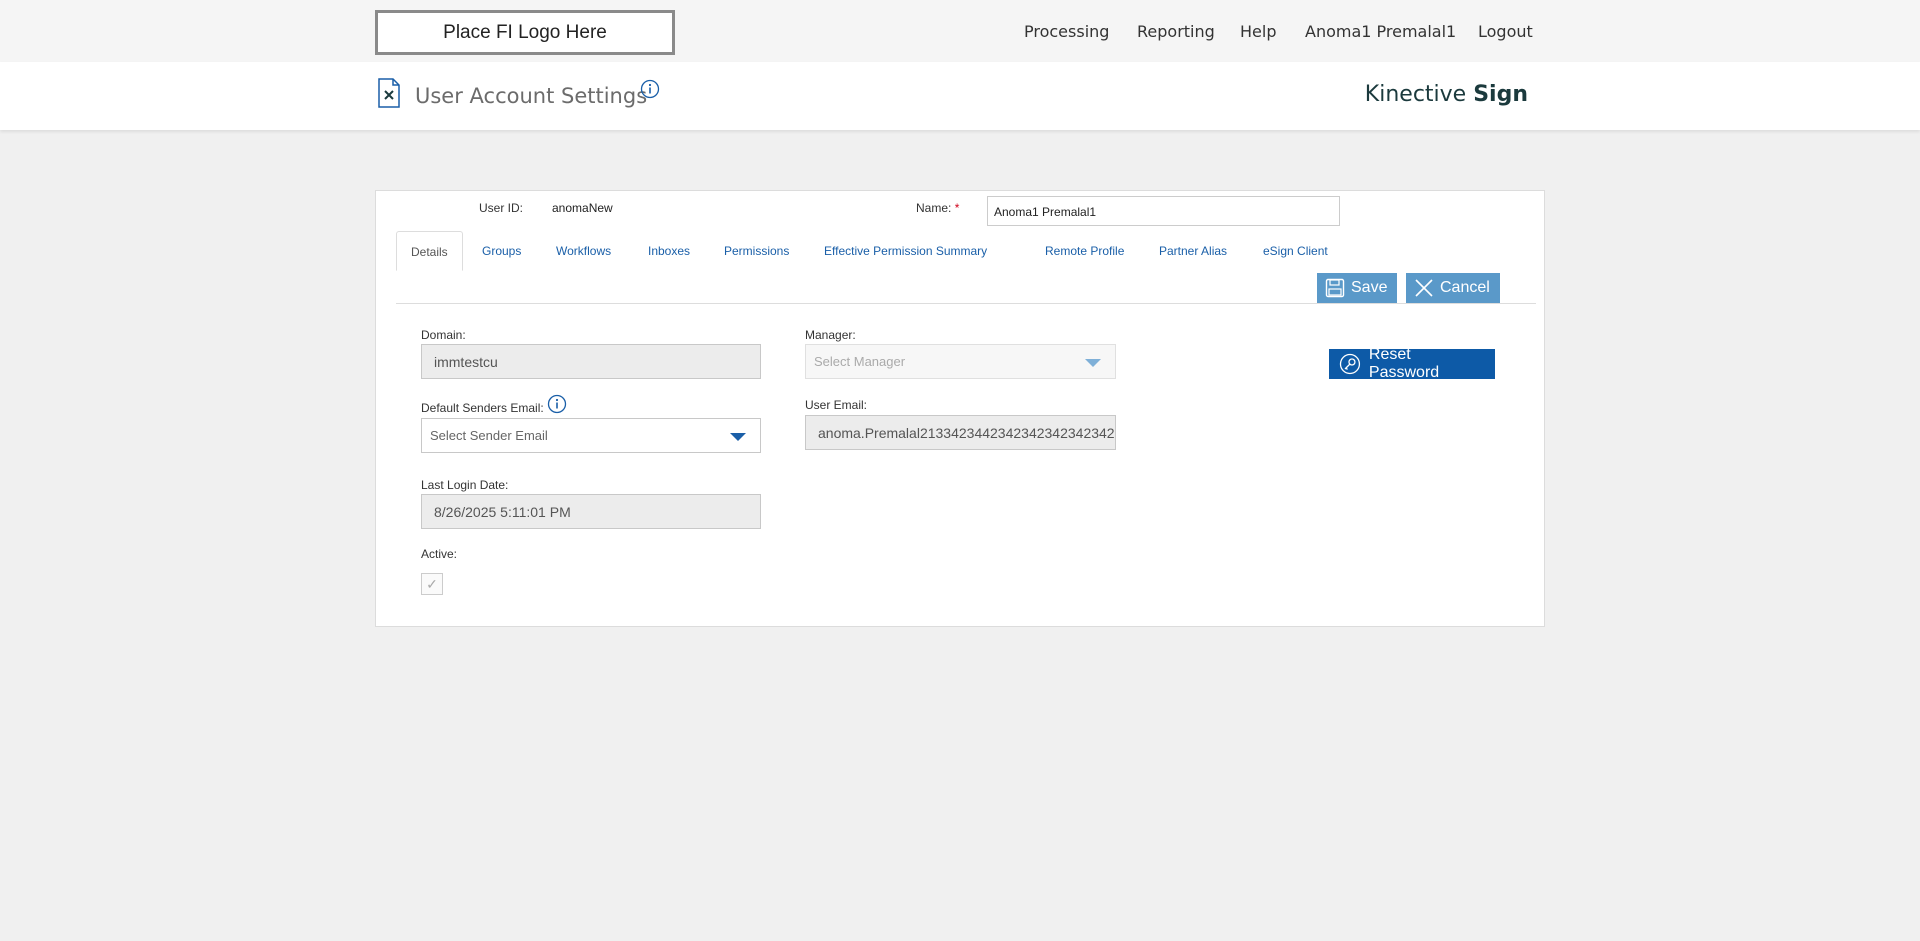  What do you see at coordinates (1335, 288) in the screenshot?
I see `floppy-disk-icon` at bounding box center [1335, 288].